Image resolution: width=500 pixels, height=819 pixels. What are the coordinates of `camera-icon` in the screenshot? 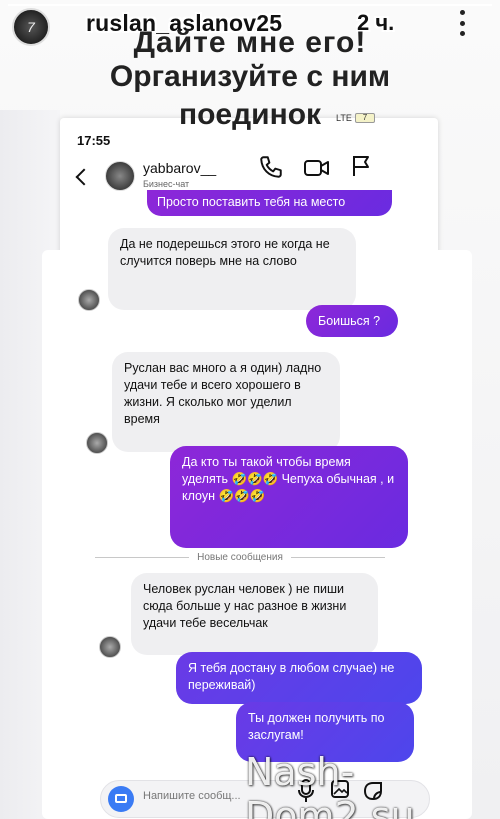 It's located at (121, 799).